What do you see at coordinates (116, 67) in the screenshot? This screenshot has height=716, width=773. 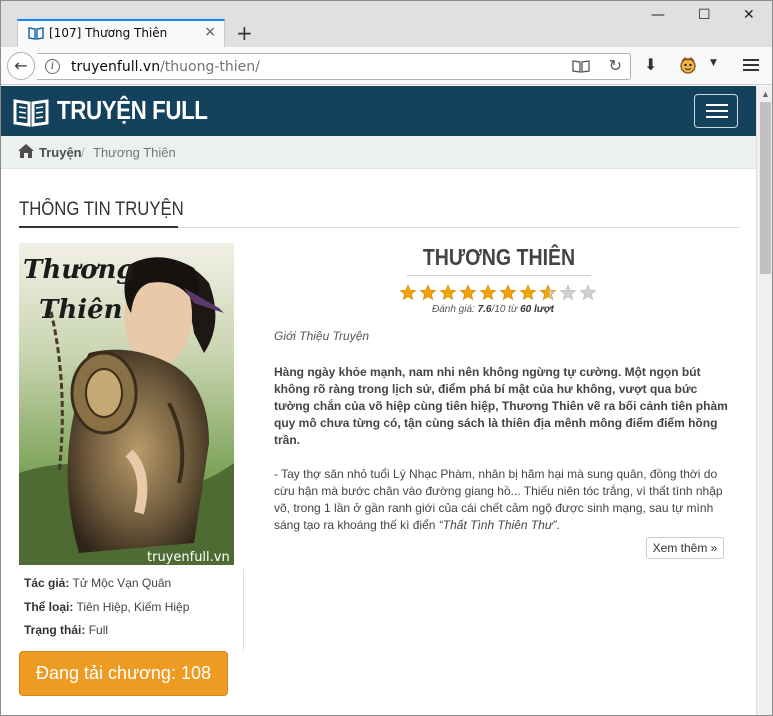 I see `url-host: truyenfull.vn` at bounding box center [116, 67].